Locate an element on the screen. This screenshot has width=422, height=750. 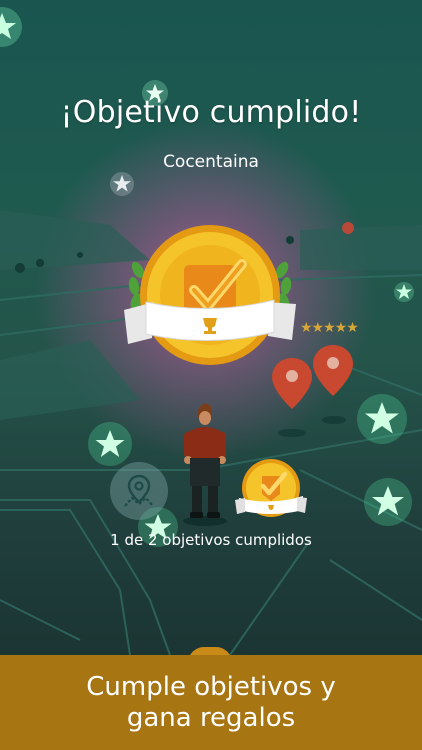
promo-line-1: Cumple objetivos y is located at coordinates (211, 687).